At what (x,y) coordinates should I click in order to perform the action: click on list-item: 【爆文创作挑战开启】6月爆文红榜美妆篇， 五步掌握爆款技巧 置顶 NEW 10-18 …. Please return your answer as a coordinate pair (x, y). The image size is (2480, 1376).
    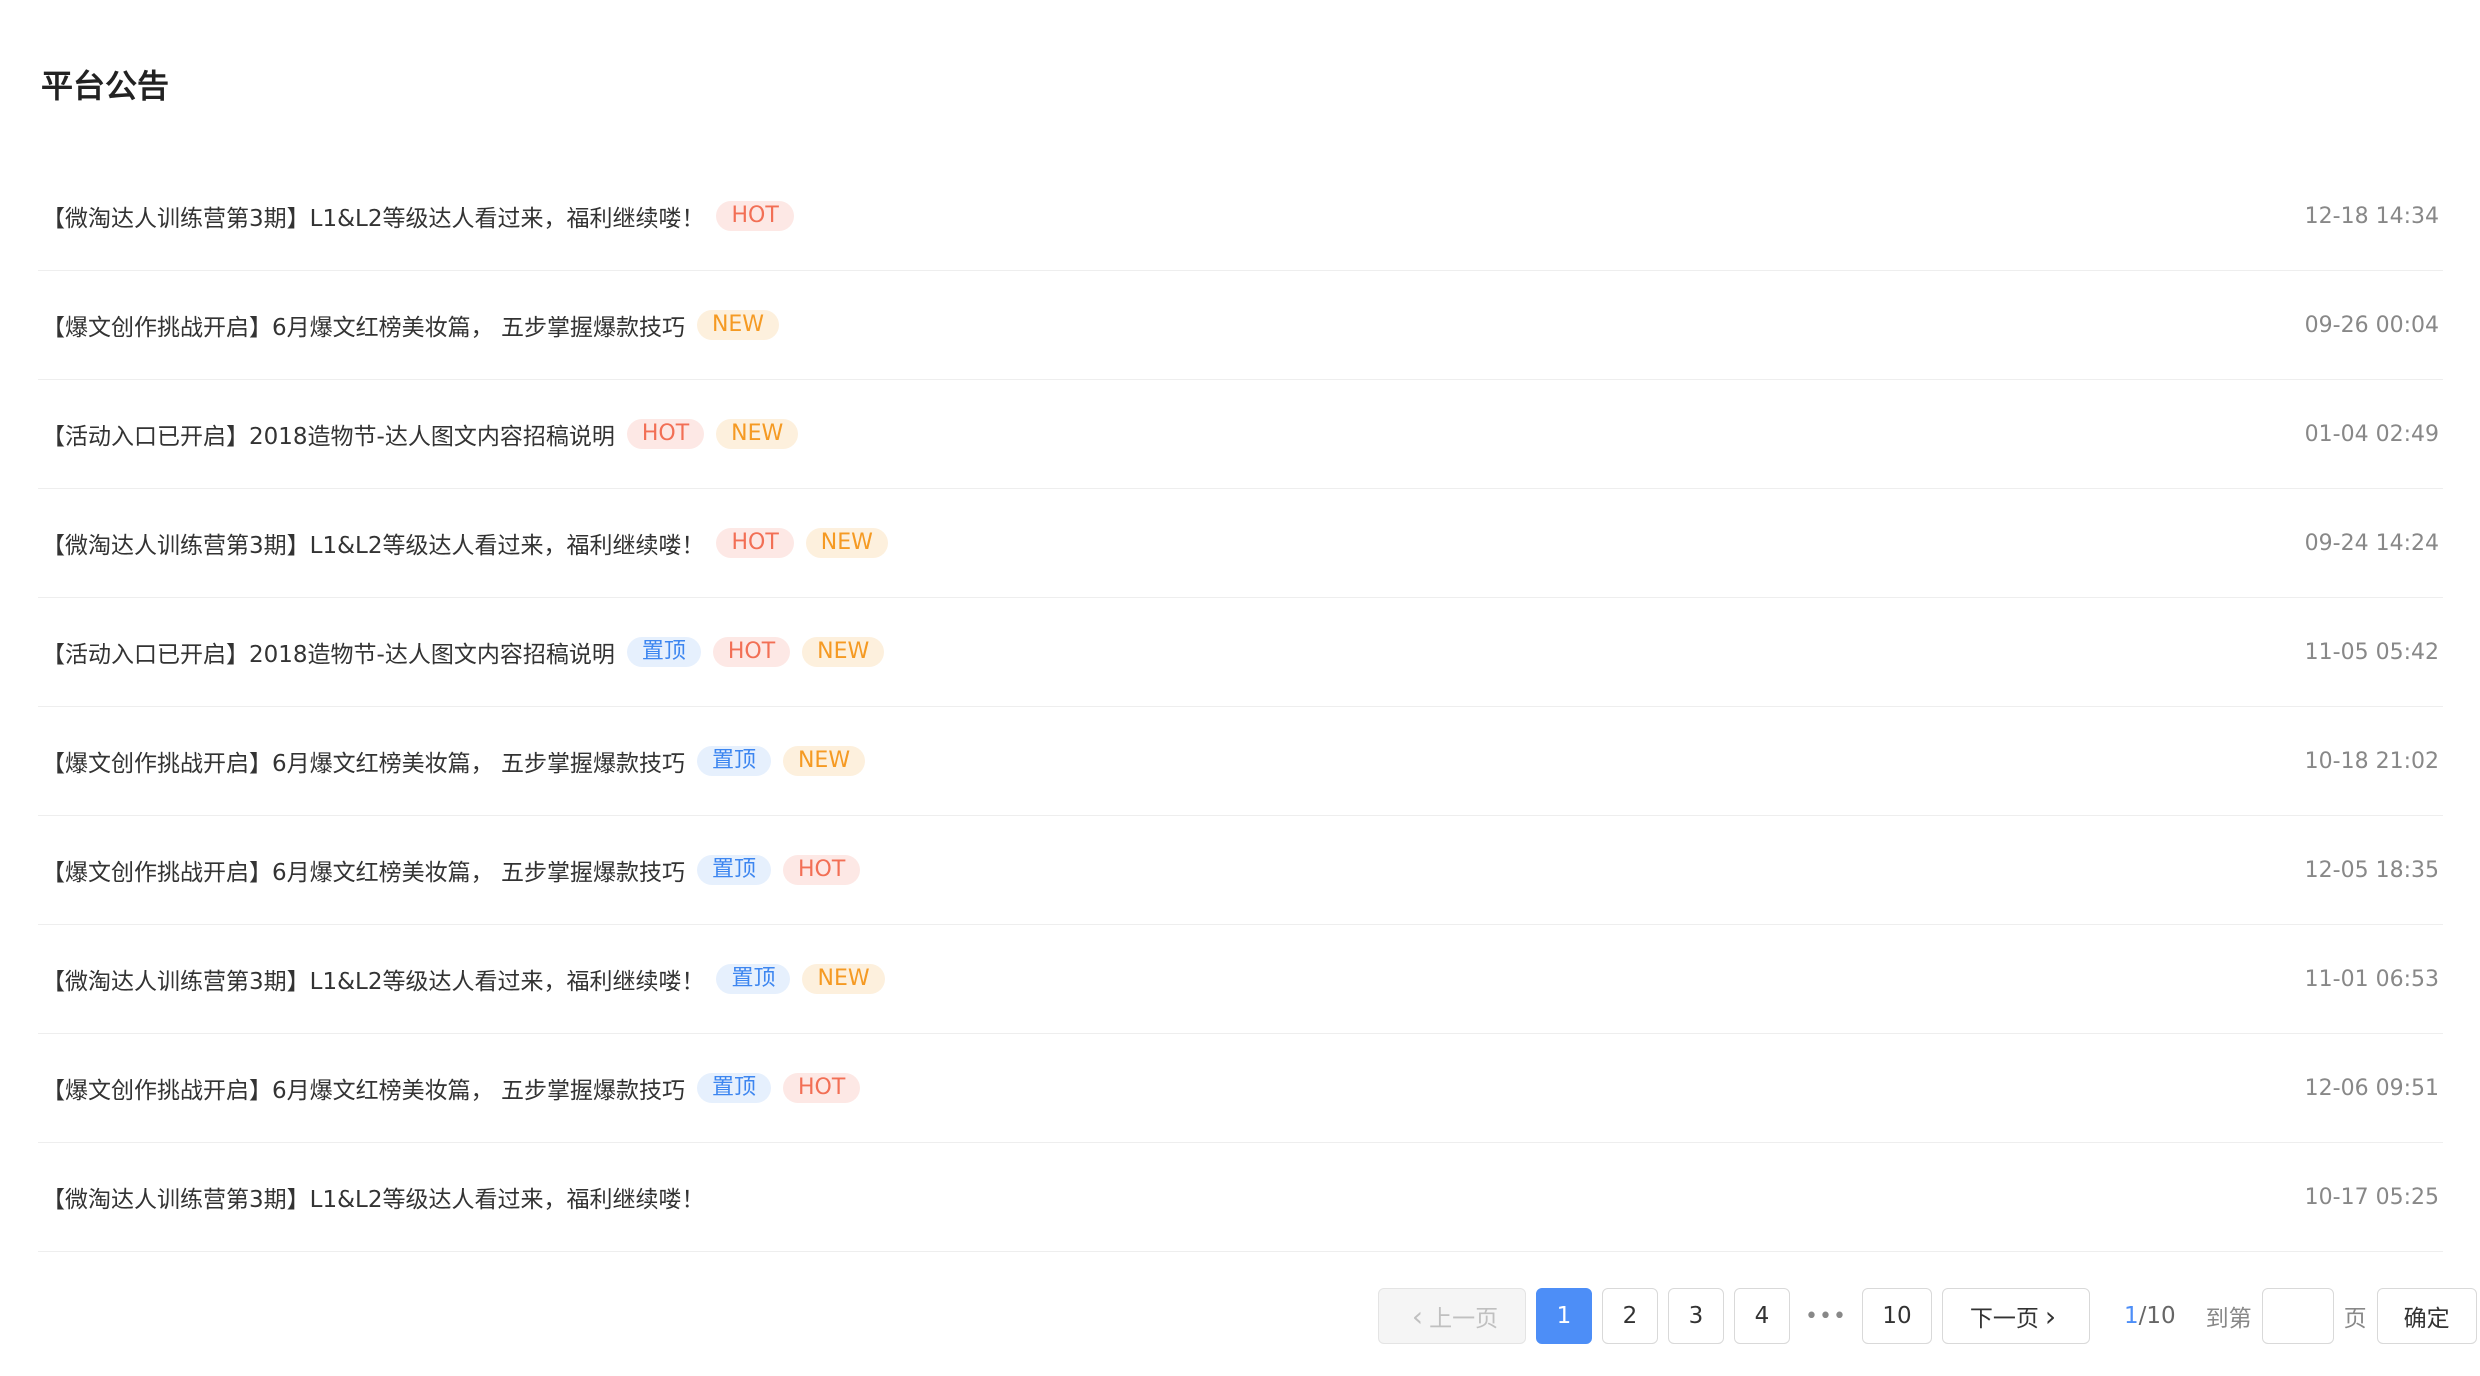
    Looking at the image, I should click on (1240, 761).